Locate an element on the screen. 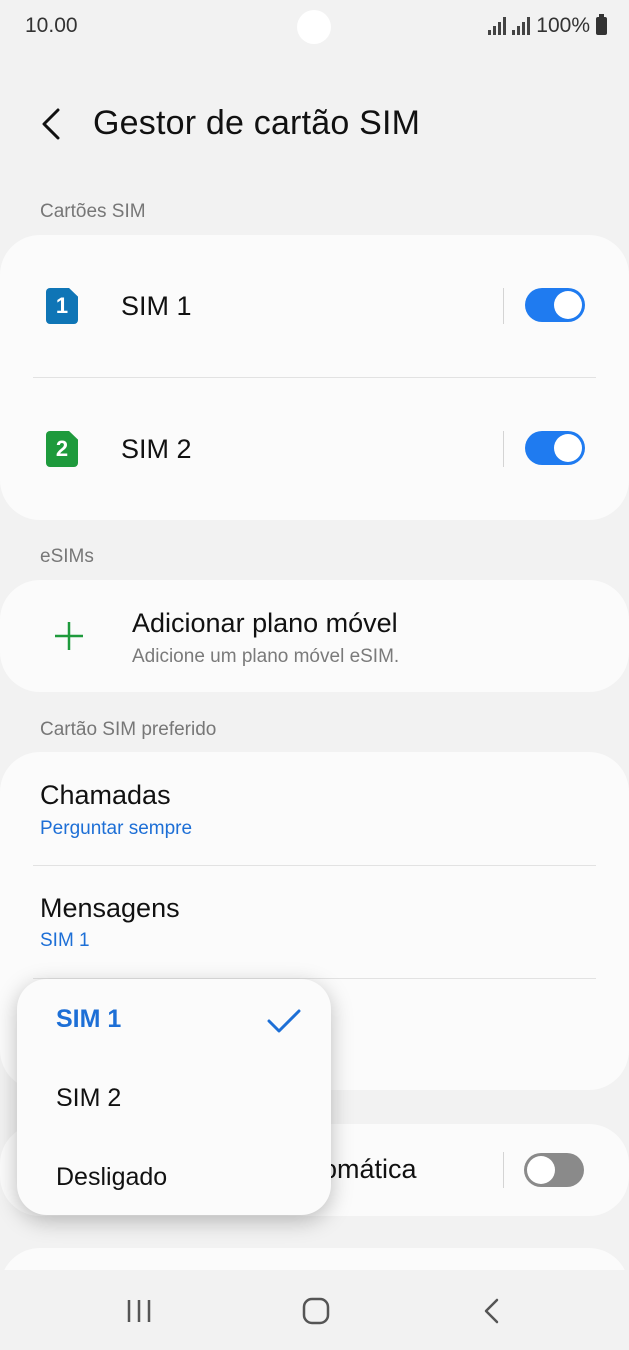  add-esim-subtitle: Adicione um plano móvel eSIM. is located at coordinates (266, 656).